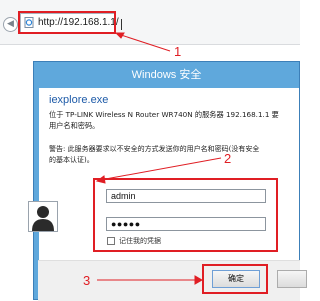  I want to click on dialog-message-line2: 用户名和密码。, so click(74, 125).